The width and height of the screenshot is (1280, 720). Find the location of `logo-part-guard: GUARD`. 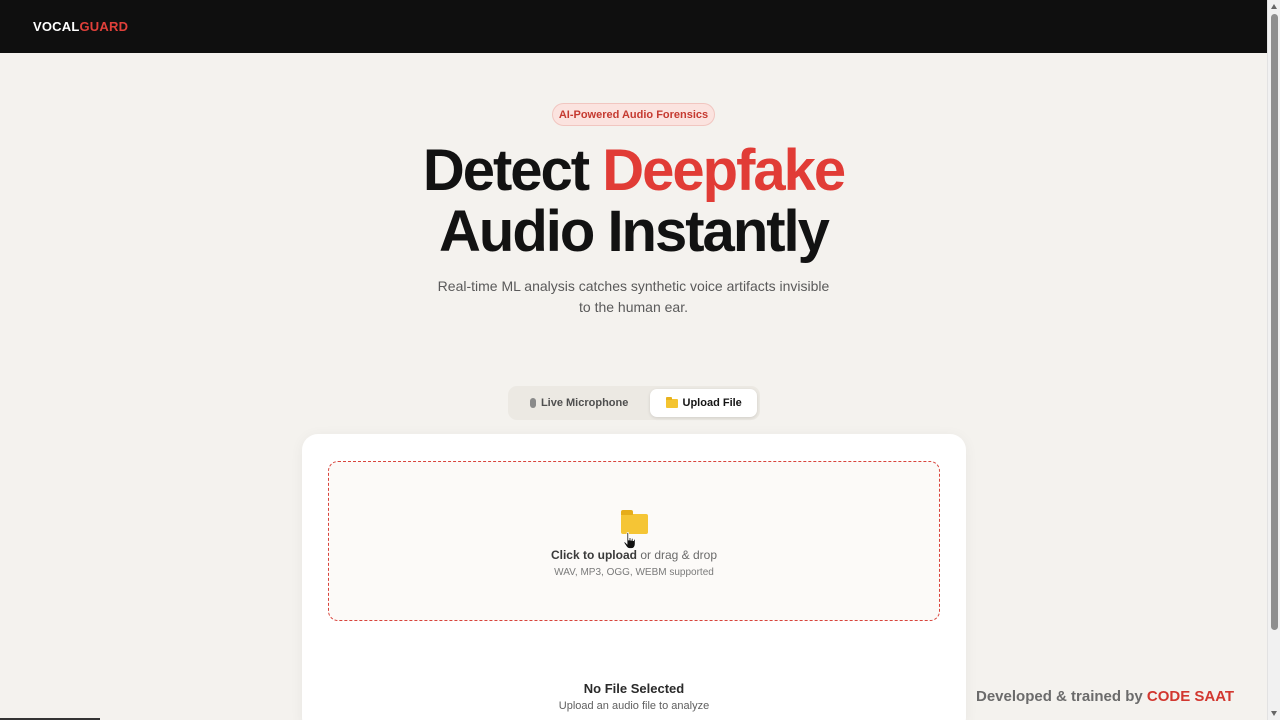

logo-part-guard: GUARD is located at coordinates (104, 26).